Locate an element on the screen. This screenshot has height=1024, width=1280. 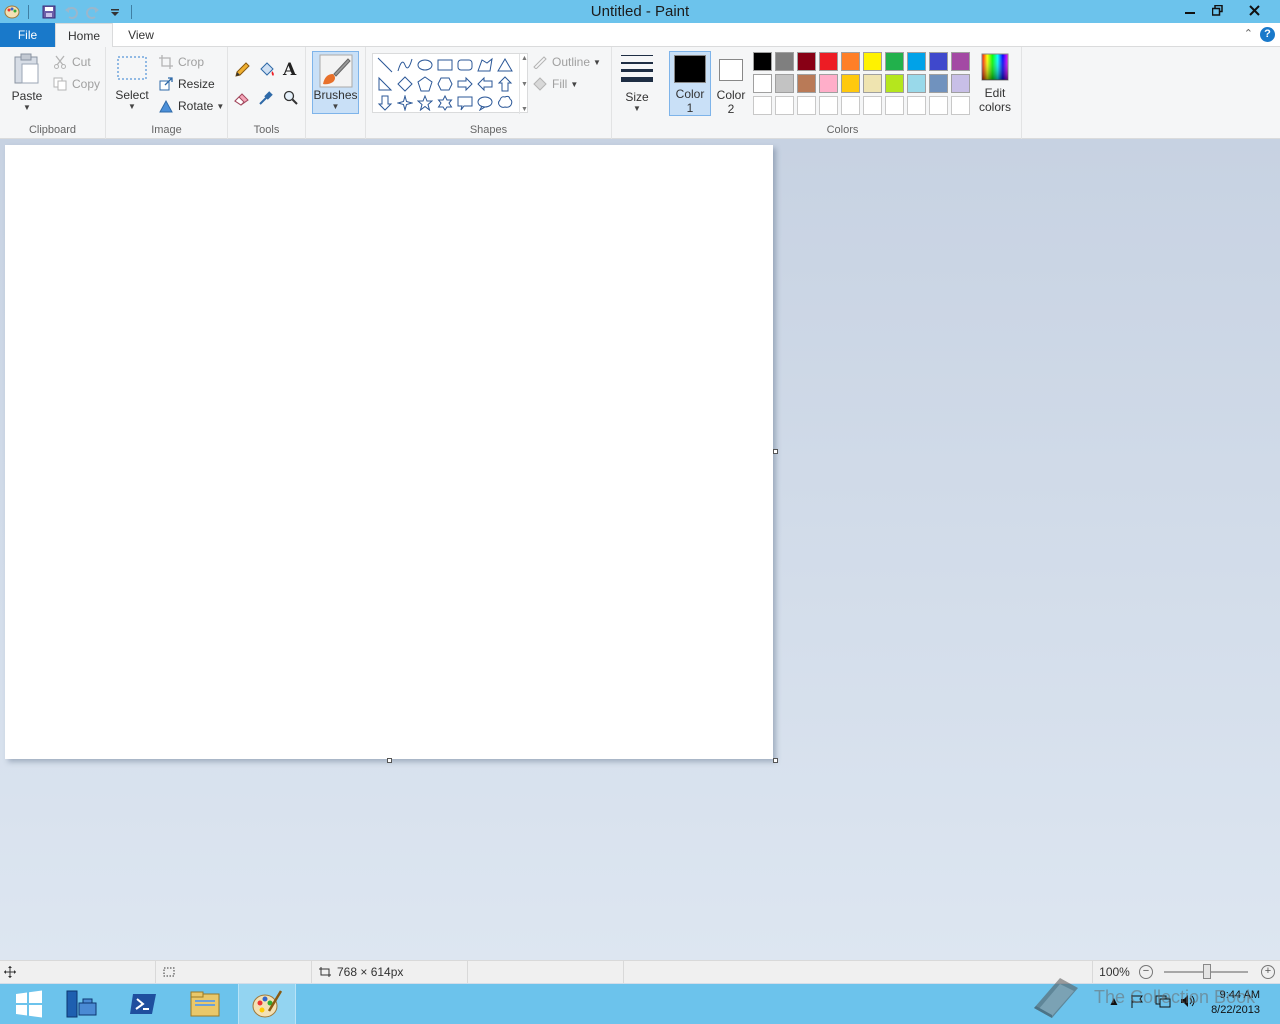
diamond-shape-icon is located at coordinates (405, 84).